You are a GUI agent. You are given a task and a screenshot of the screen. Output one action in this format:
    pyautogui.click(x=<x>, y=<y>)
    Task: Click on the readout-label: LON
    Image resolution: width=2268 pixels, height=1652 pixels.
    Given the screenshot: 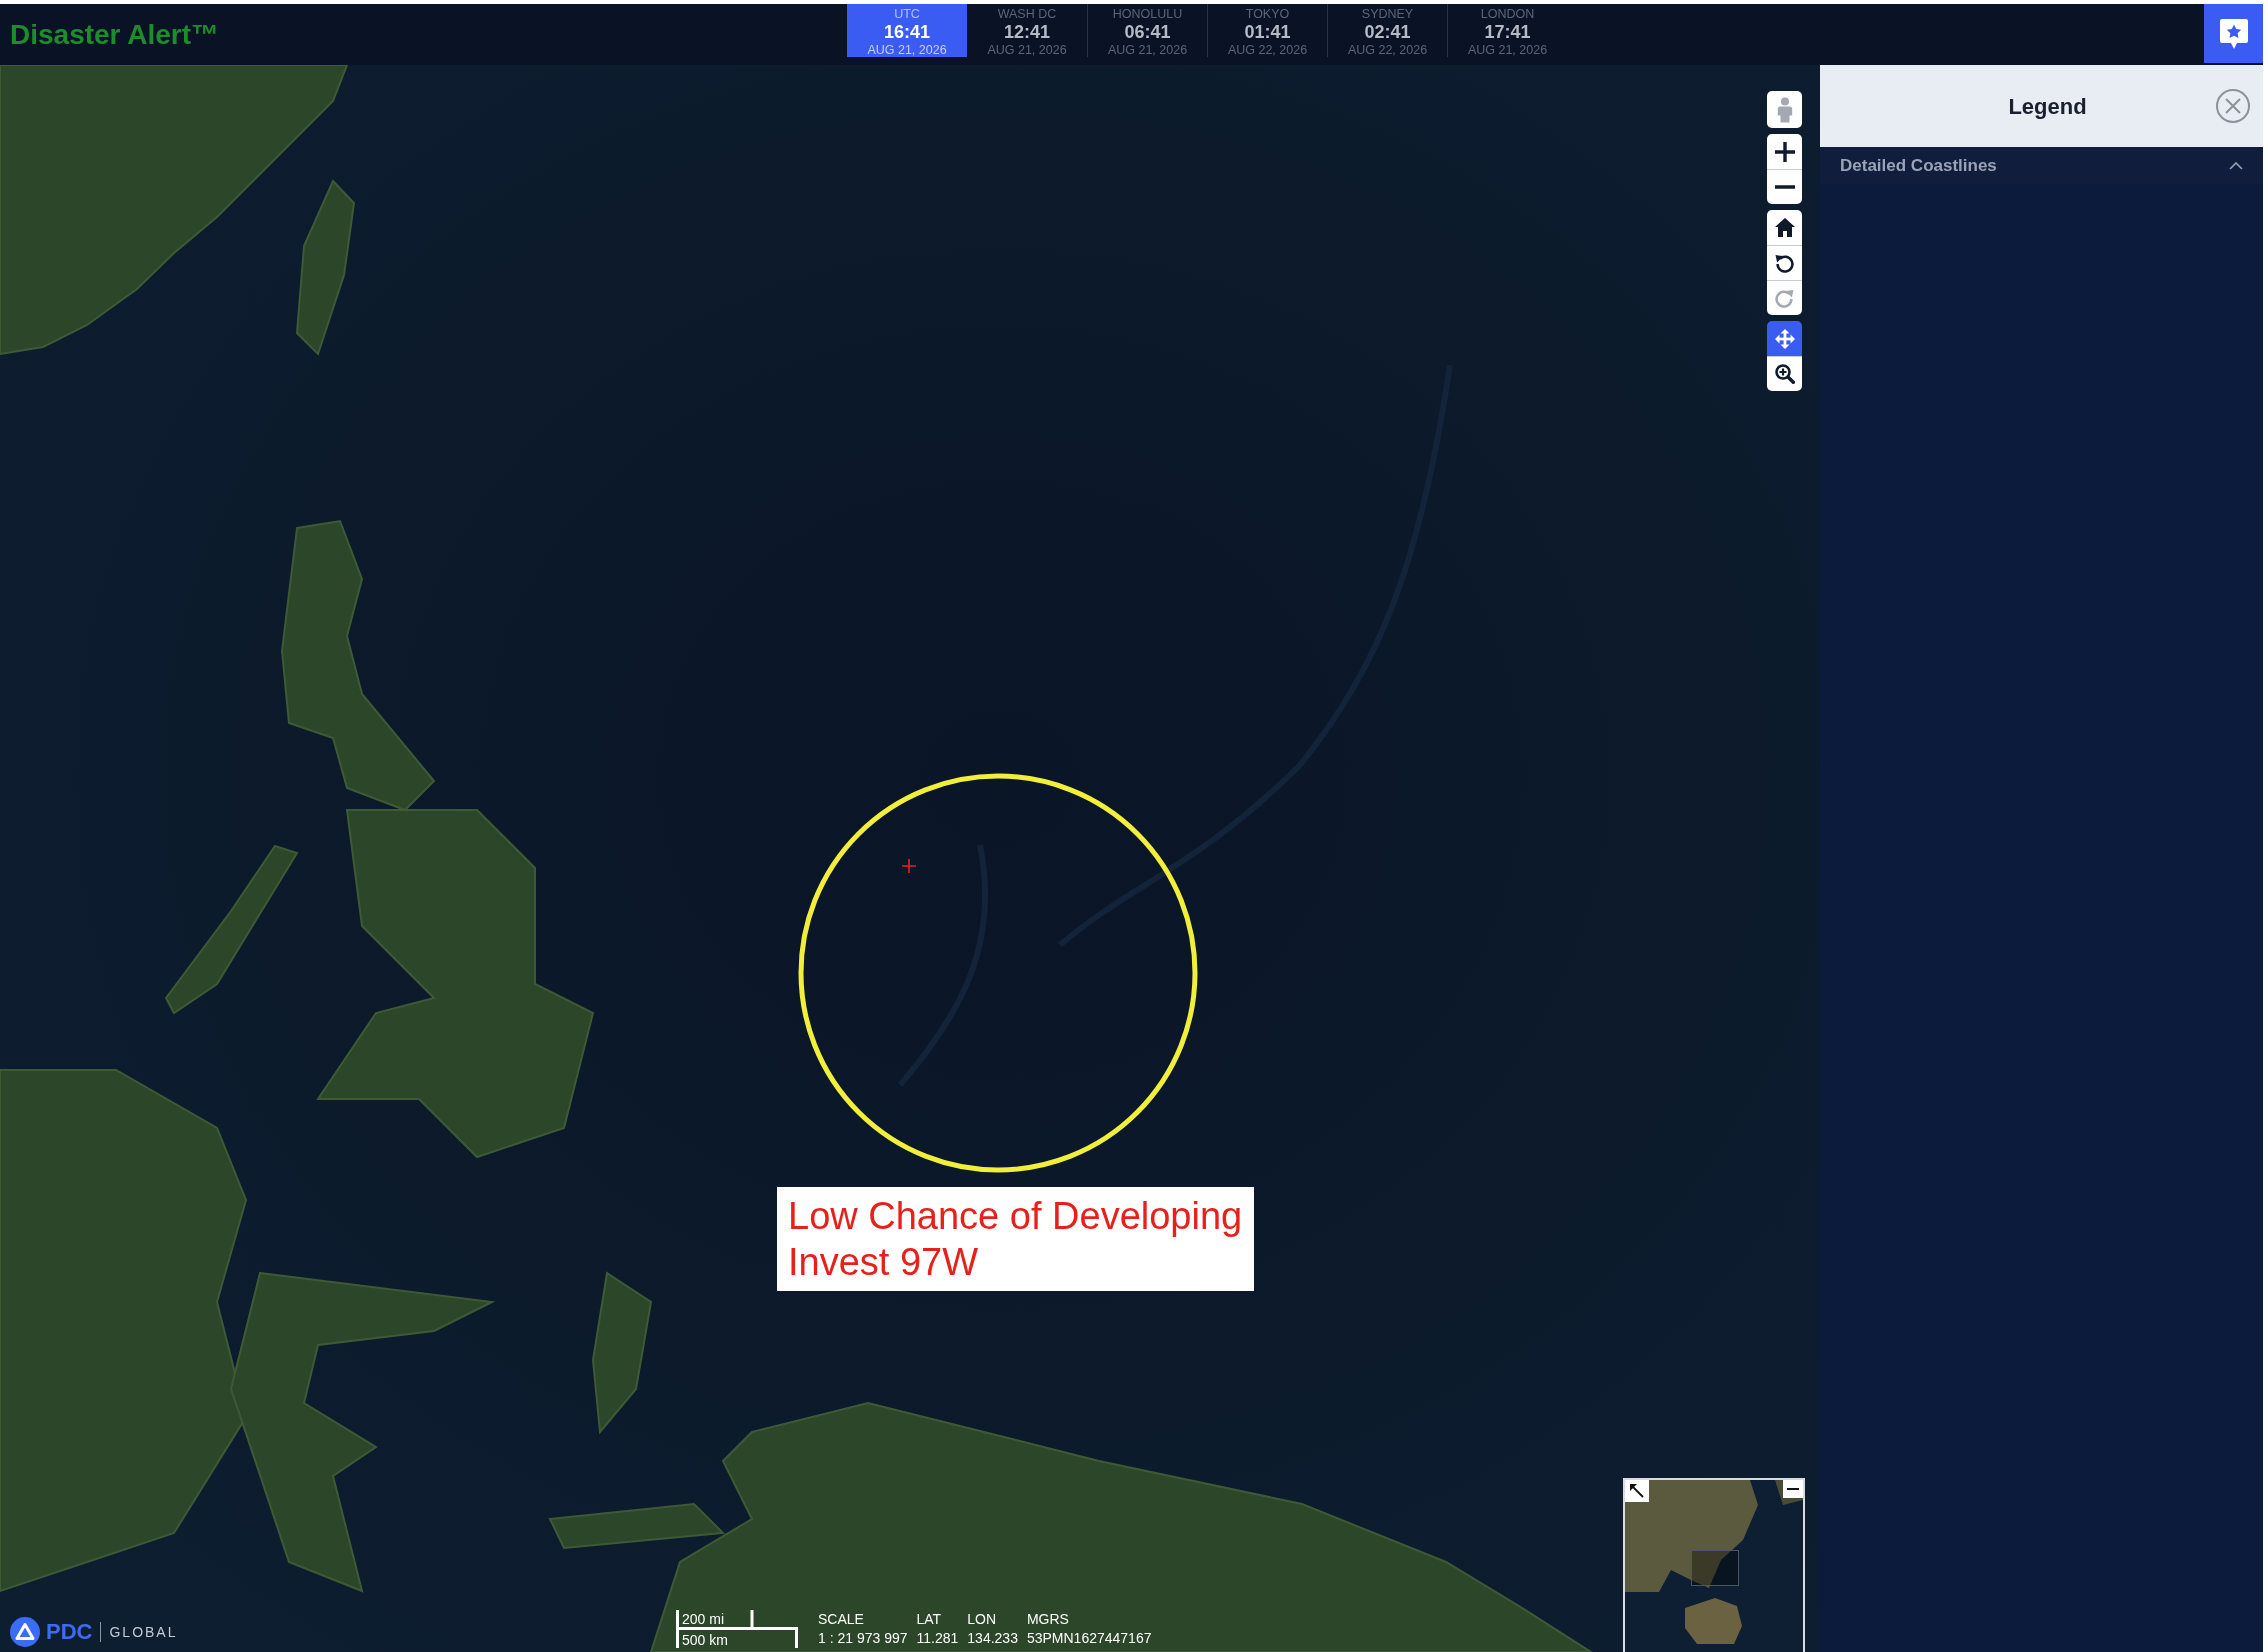 What is the action you would take?
    pyautogui.click(x=982, y=1619)
    